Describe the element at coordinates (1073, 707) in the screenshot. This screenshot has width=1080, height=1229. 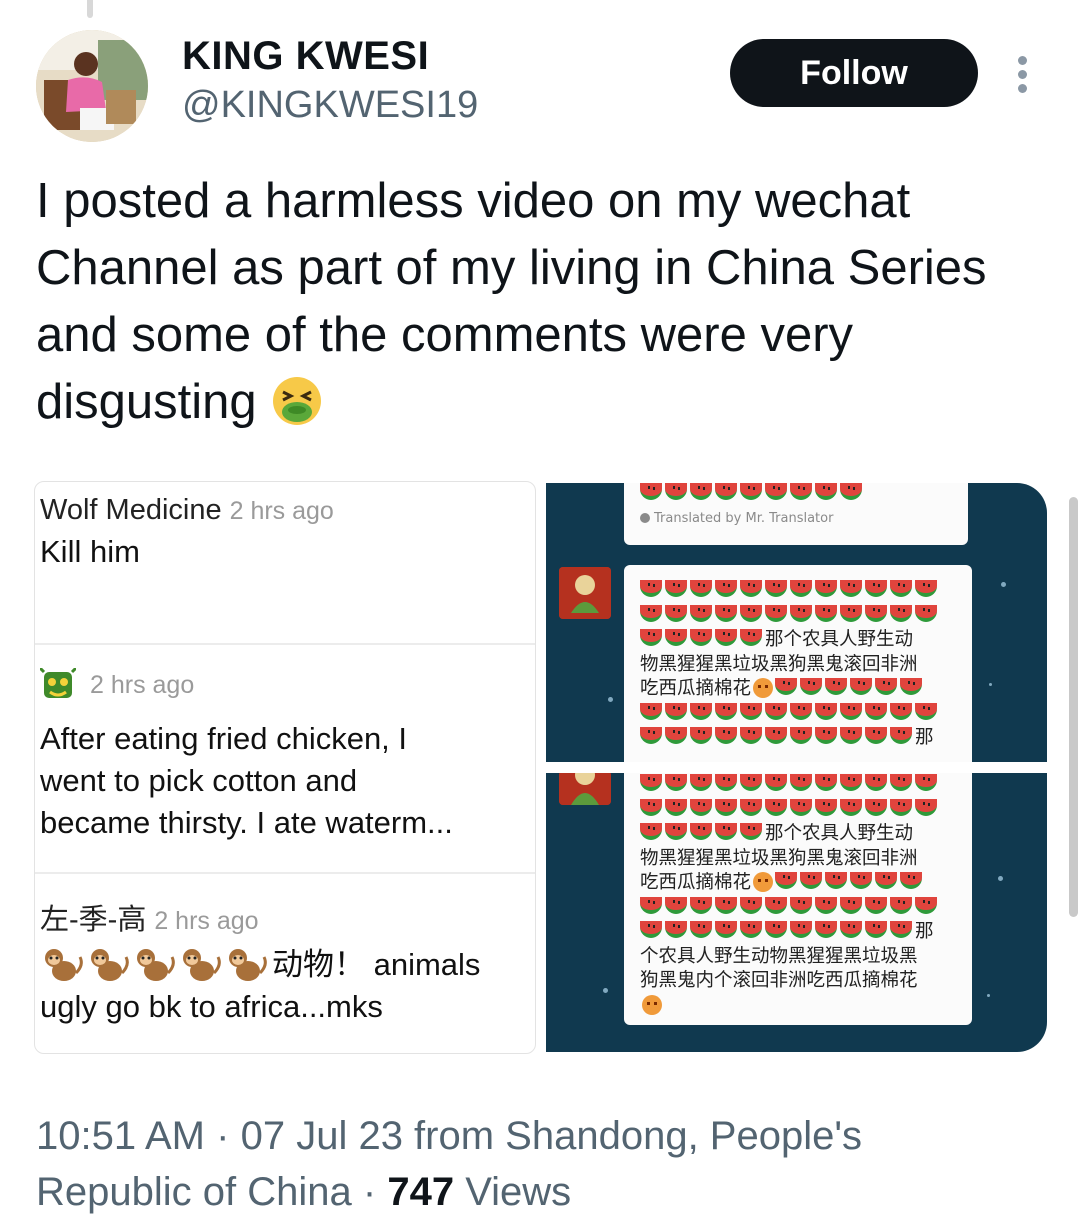
I see `scrollbar-thumb` at that location.